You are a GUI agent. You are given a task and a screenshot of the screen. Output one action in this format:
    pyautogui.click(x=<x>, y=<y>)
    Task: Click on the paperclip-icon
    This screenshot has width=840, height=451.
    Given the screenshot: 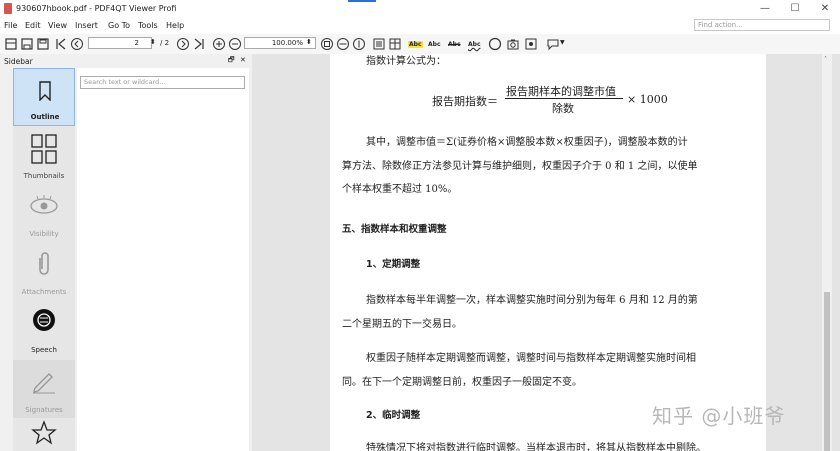 What is the action you would take?
    pyautogui.click(x=44, y=263)
    